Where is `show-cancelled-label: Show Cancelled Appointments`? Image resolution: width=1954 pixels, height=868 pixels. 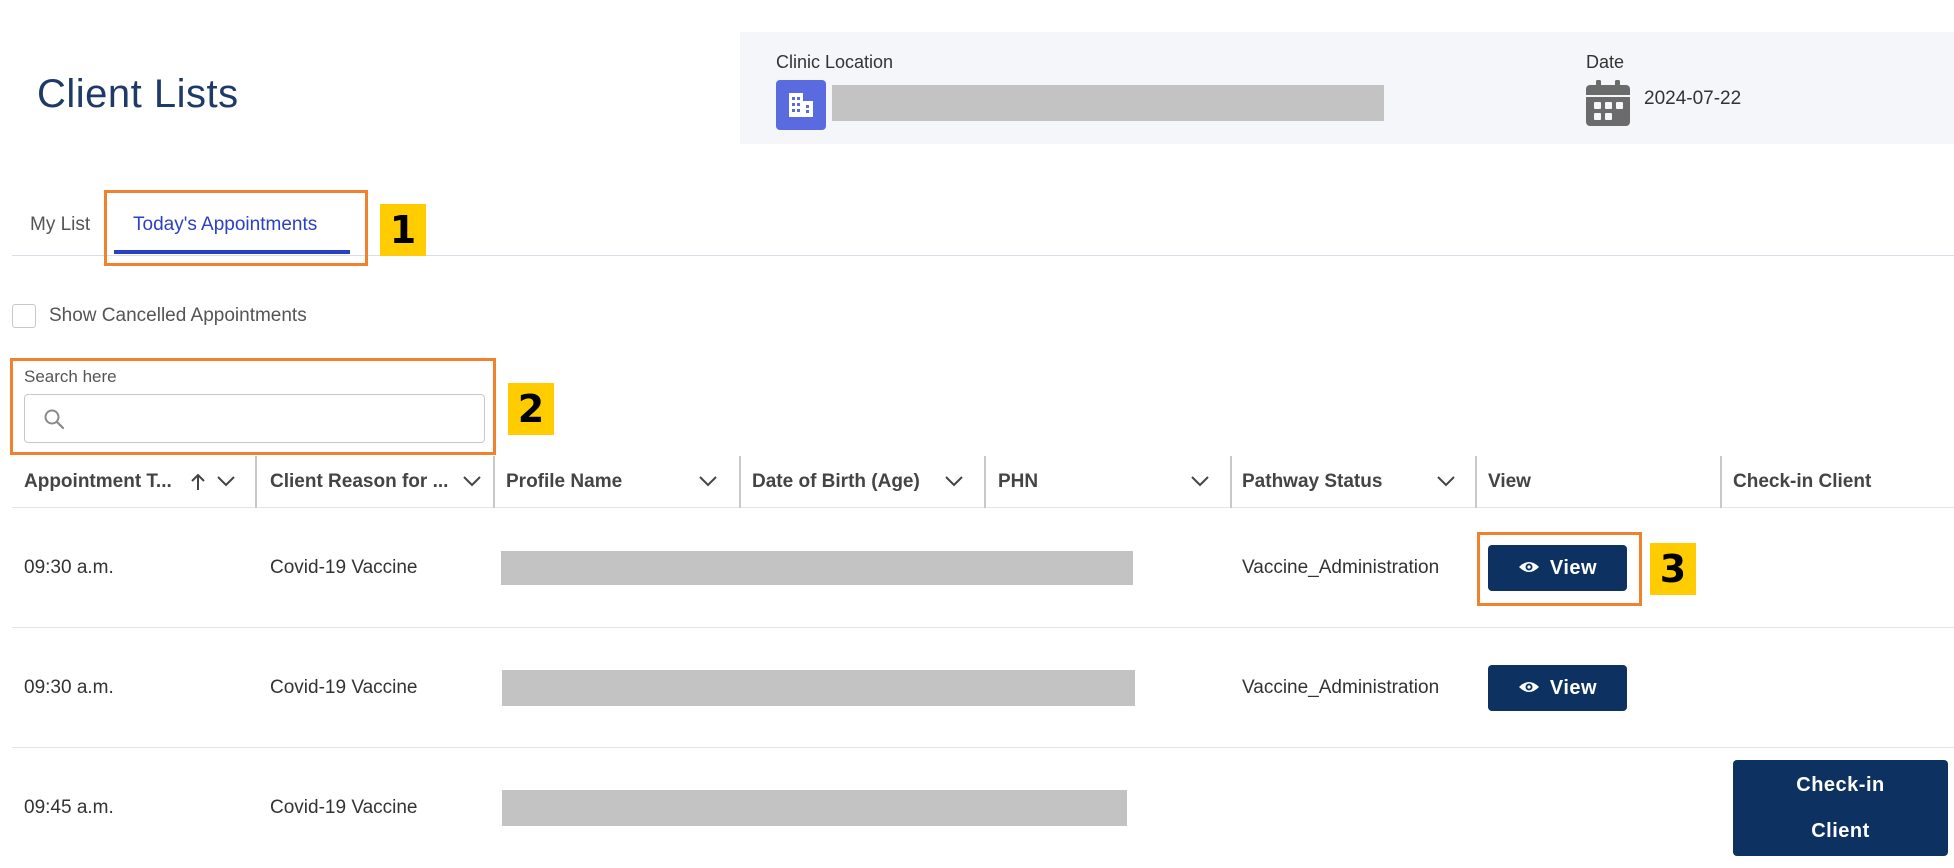 show-cancelled-label: Show Cancelled Appointments is located at coordinates (178, 315).